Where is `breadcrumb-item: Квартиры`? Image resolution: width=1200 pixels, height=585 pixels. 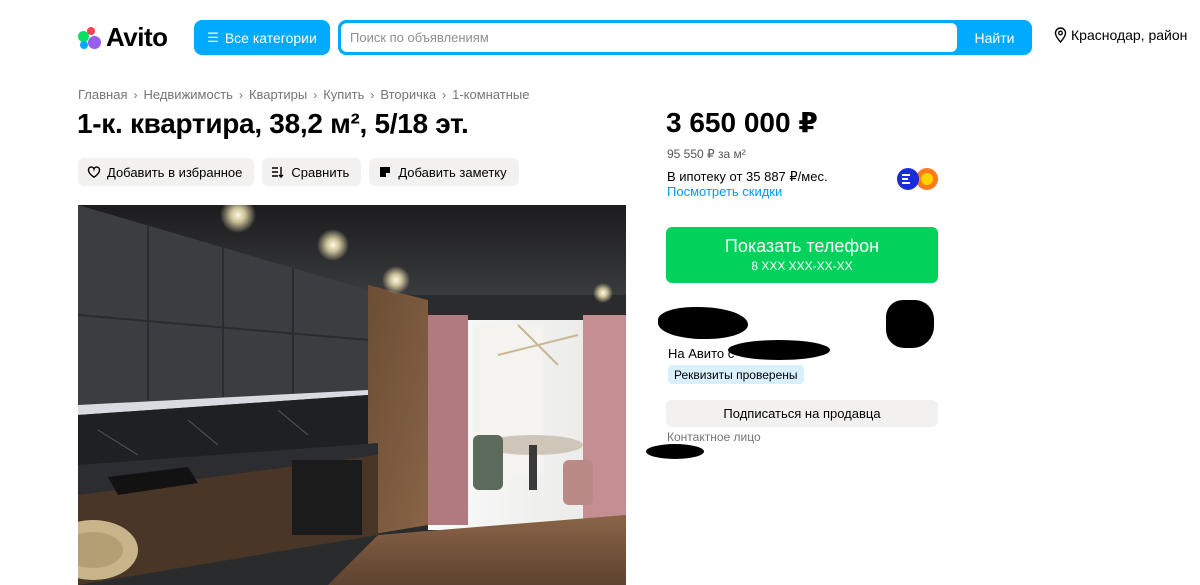
breadcrumb-item: Квартиры is located at coordinates (278, 94).